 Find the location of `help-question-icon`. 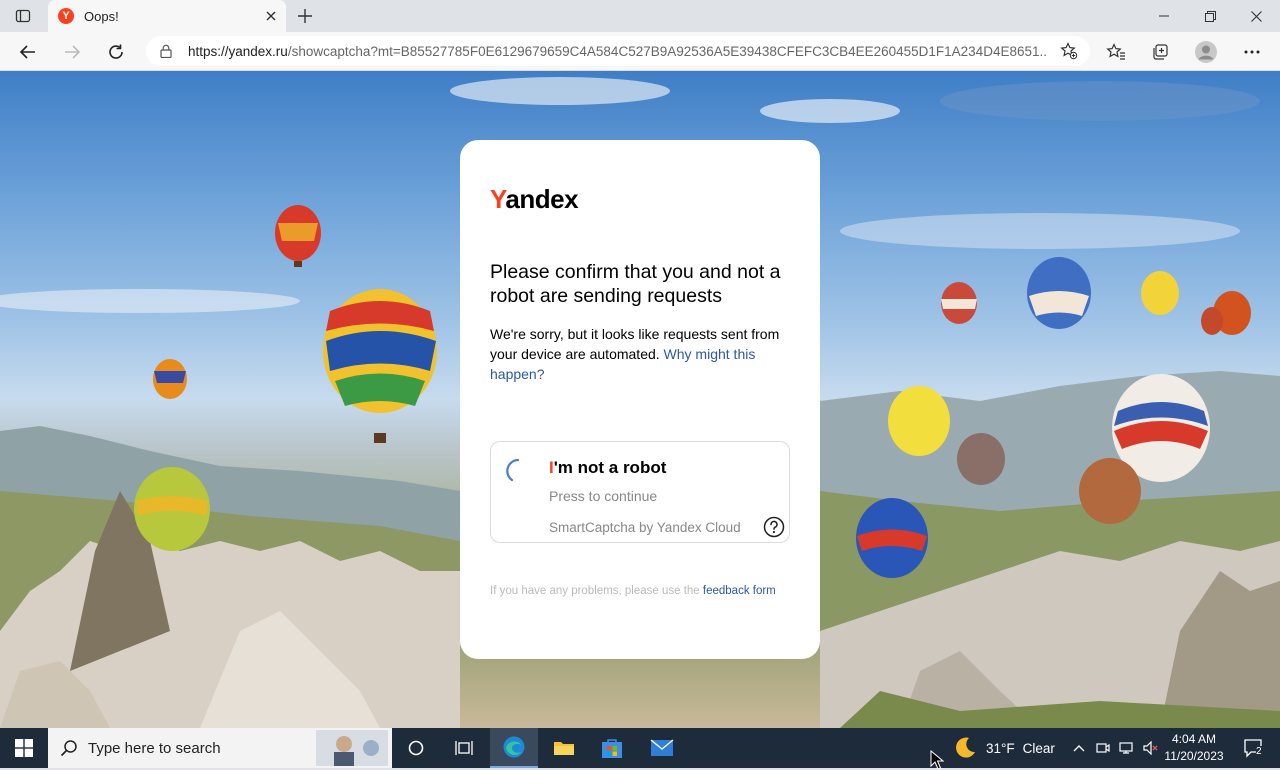

help-question-icon is located at coordinates (774, 527).